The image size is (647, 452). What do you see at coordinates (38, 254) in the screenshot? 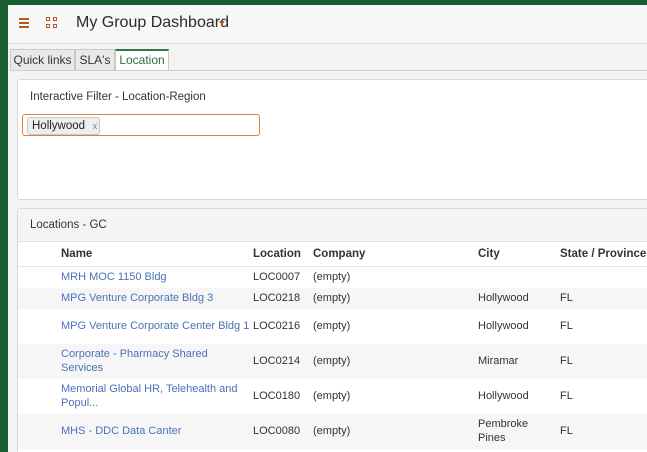
I see `select-column-header` at bounding box center [38, 254].